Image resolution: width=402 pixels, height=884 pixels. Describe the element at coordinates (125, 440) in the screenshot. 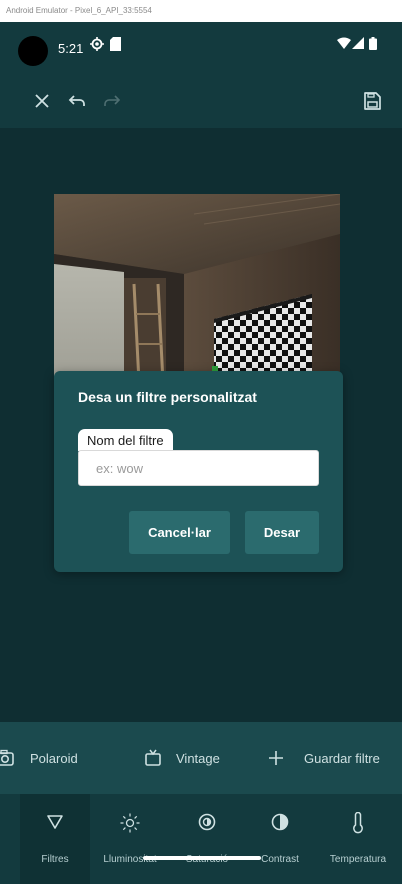

I see `filter-name-label: Nom del filtre` at that location.